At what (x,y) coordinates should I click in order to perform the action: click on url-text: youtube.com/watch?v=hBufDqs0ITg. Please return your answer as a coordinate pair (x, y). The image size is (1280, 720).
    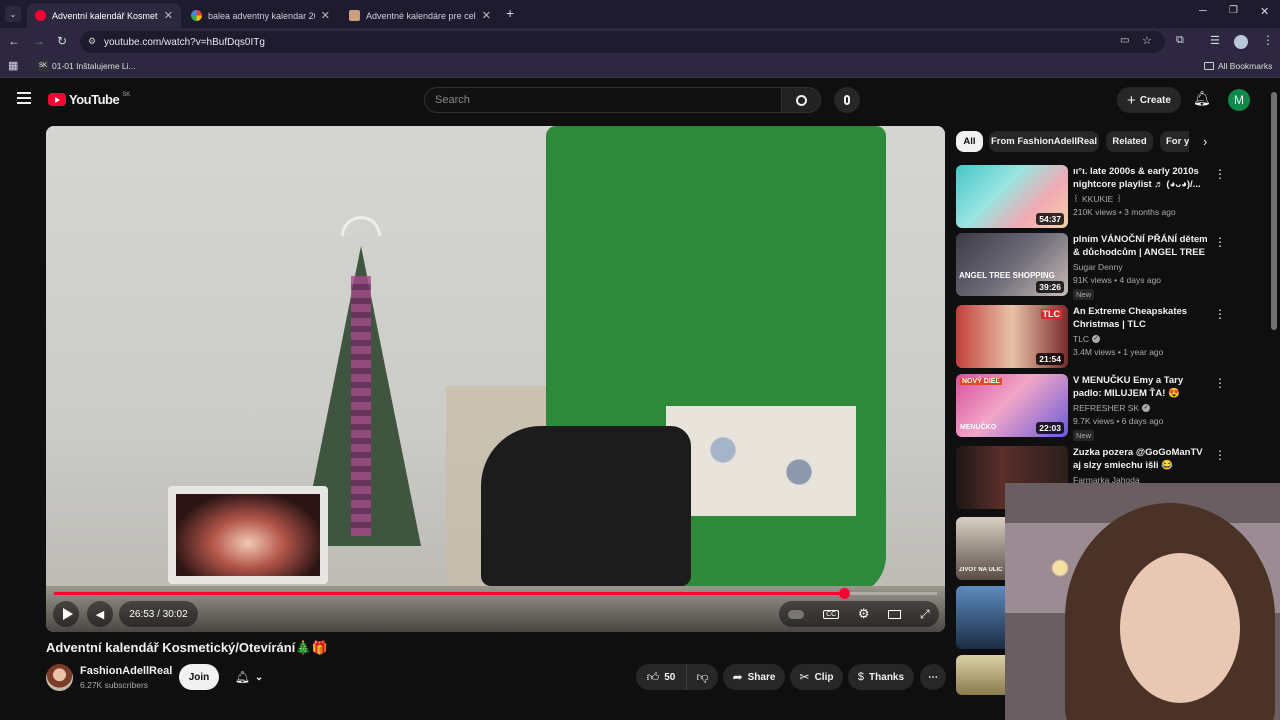
    Looking at the image, I should click on (184, 42).